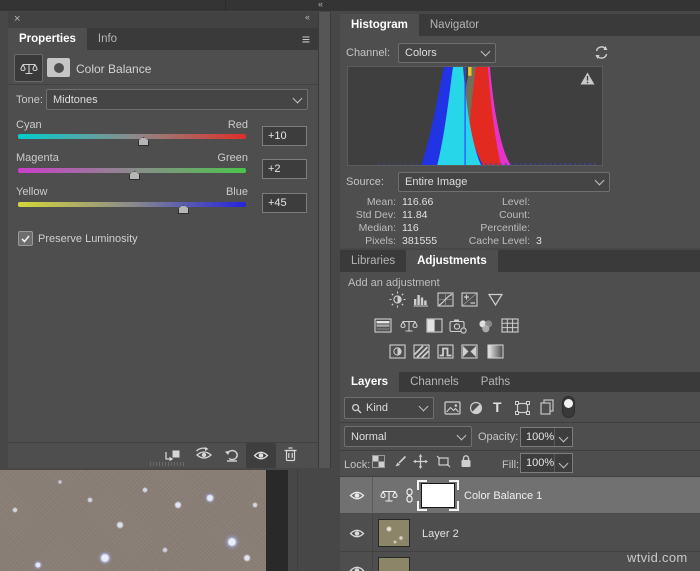 The width and height of the screenshot is (700, 571). Describe the element at coordinates (378, 461) in the screenshot. I see `lock-transparency-icon` at that location.